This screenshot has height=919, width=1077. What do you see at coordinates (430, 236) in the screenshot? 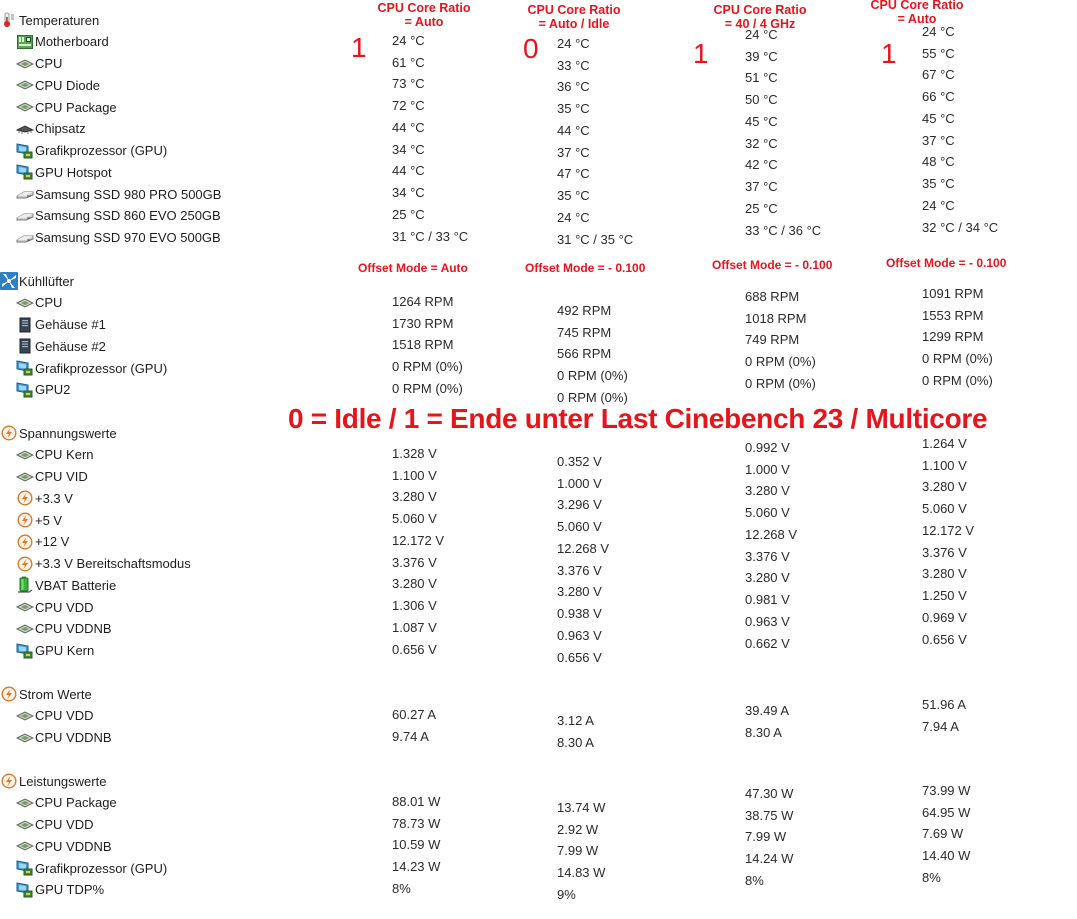
I see `sensor-value: 31 °C / 33 °C` at bounding box center [430, 236].